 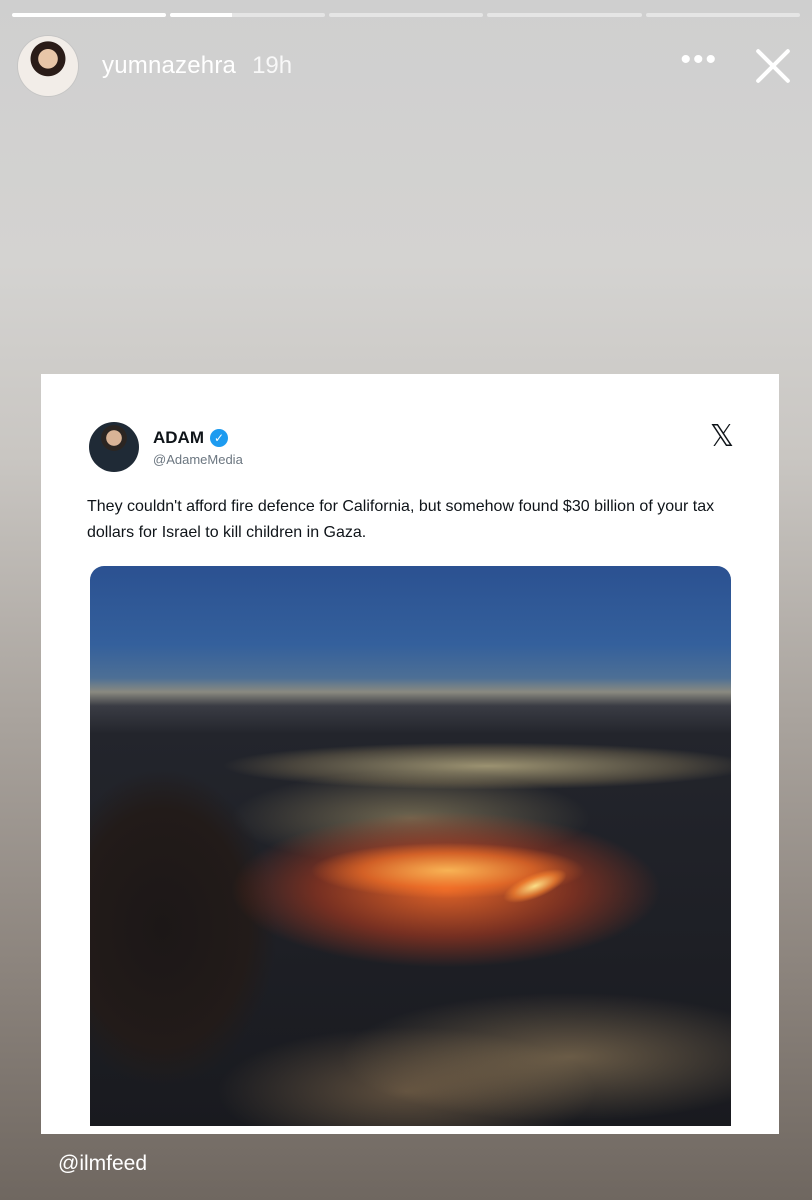 What do you see at coordinates (48, 66) in the screenshot?
I see `avatar` at bounding box center [48, 66].